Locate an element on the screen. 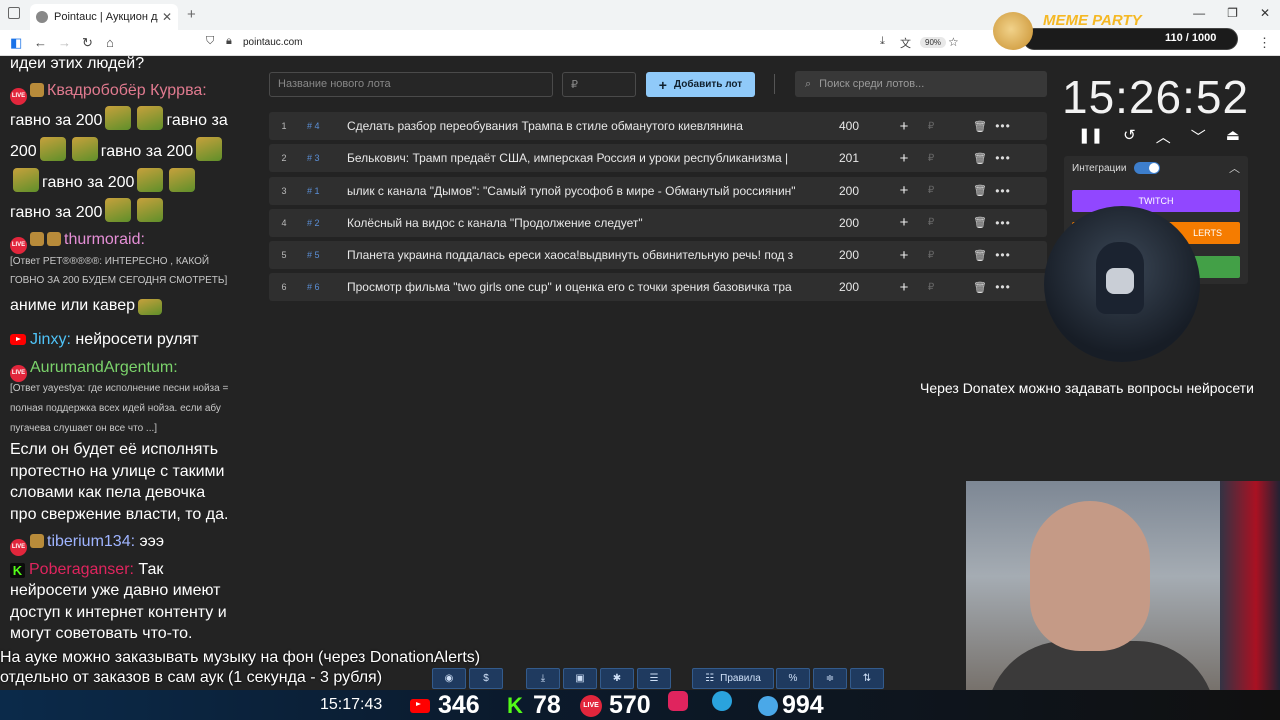 Image resolution: width=1280 pixels, height=720 pixels. chat-message: LIVE thurmoraid: is located at coordinates (77, 242).